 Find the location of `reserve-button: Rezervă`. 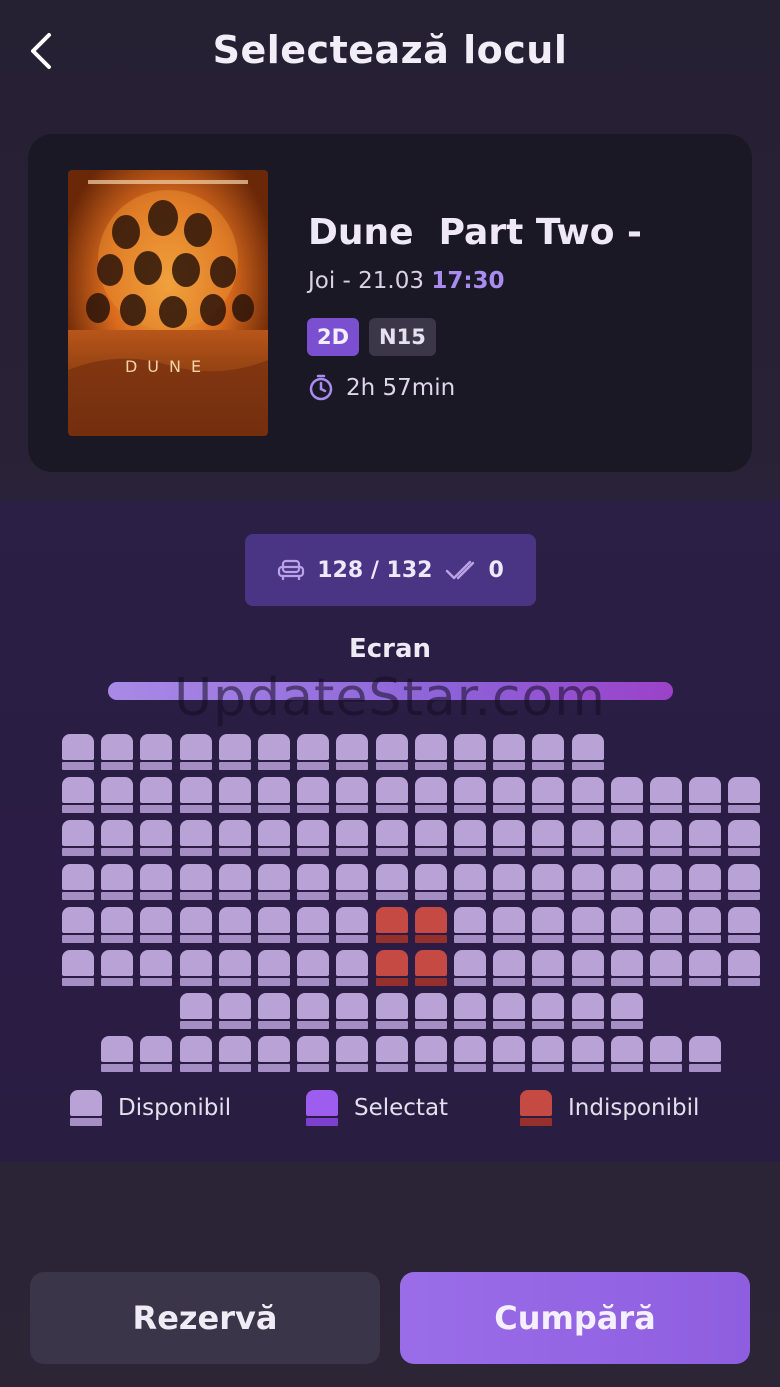

reserve-button: Rezervă is located at coordinates (205, 1318).